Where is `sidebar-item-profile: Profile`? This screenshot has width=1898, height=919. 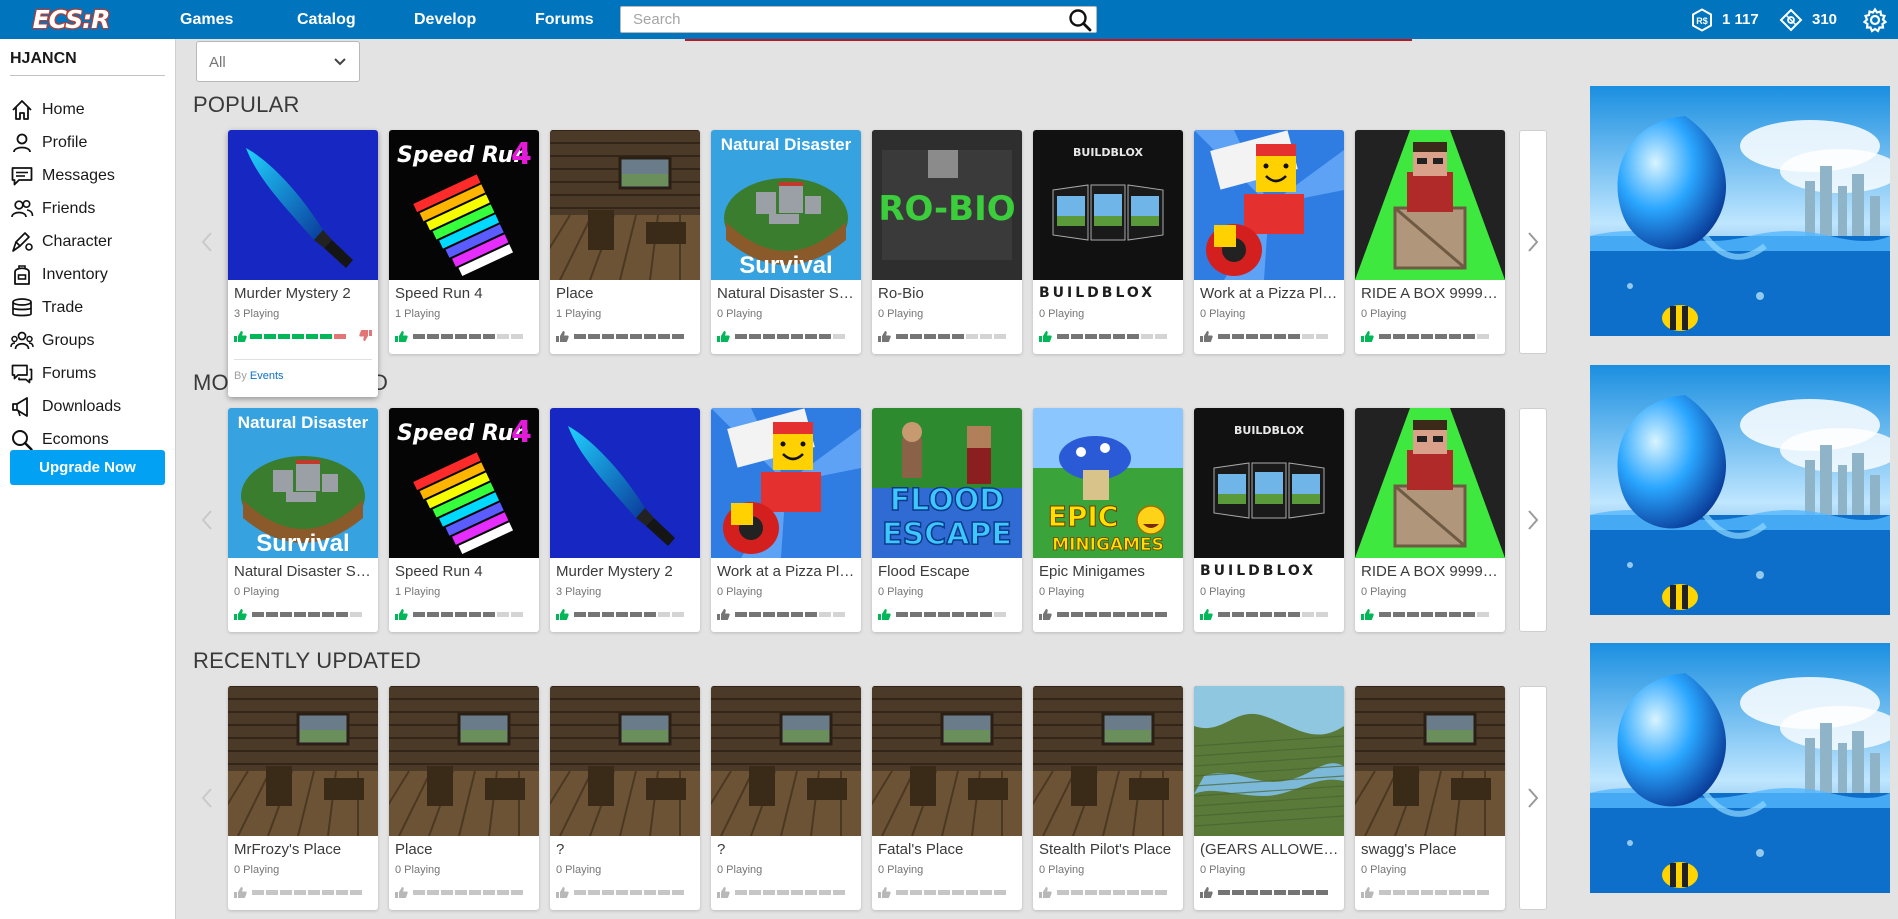 sidebar-item-profile: Profile is located at coordinates (90, 143).